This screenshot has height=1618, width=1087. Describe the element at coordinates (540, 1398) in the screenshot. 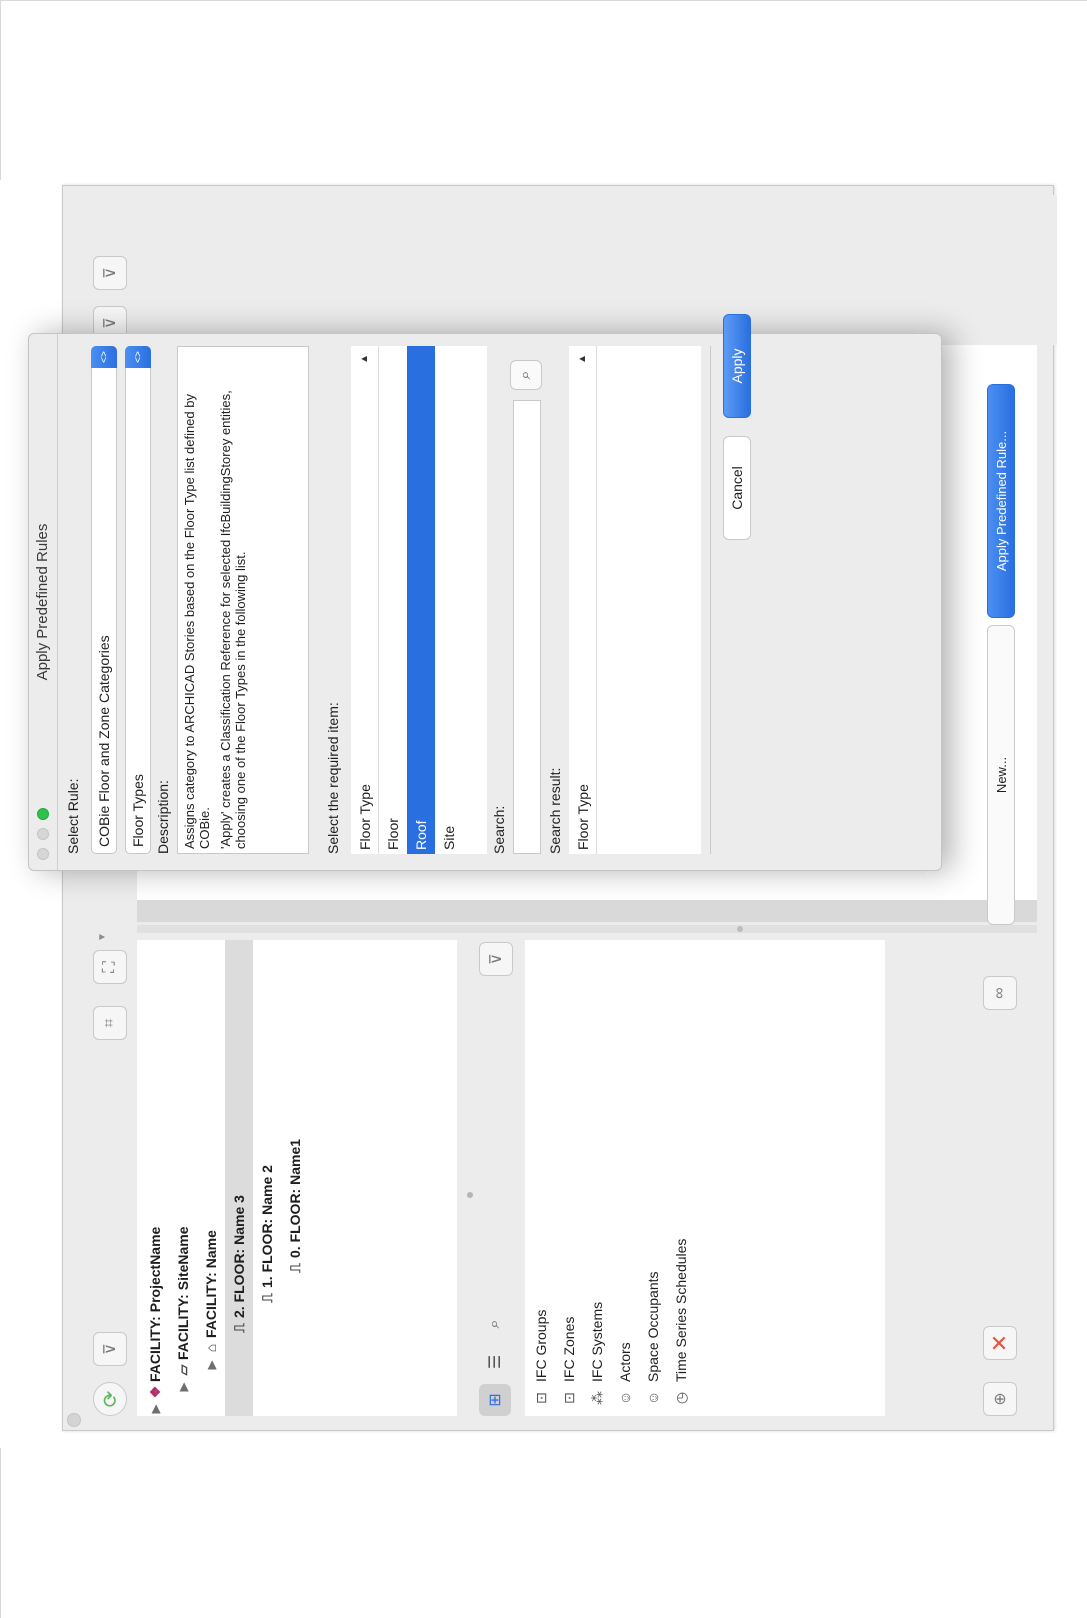

I see `ifc-groups-icon: ⊡` at that location.